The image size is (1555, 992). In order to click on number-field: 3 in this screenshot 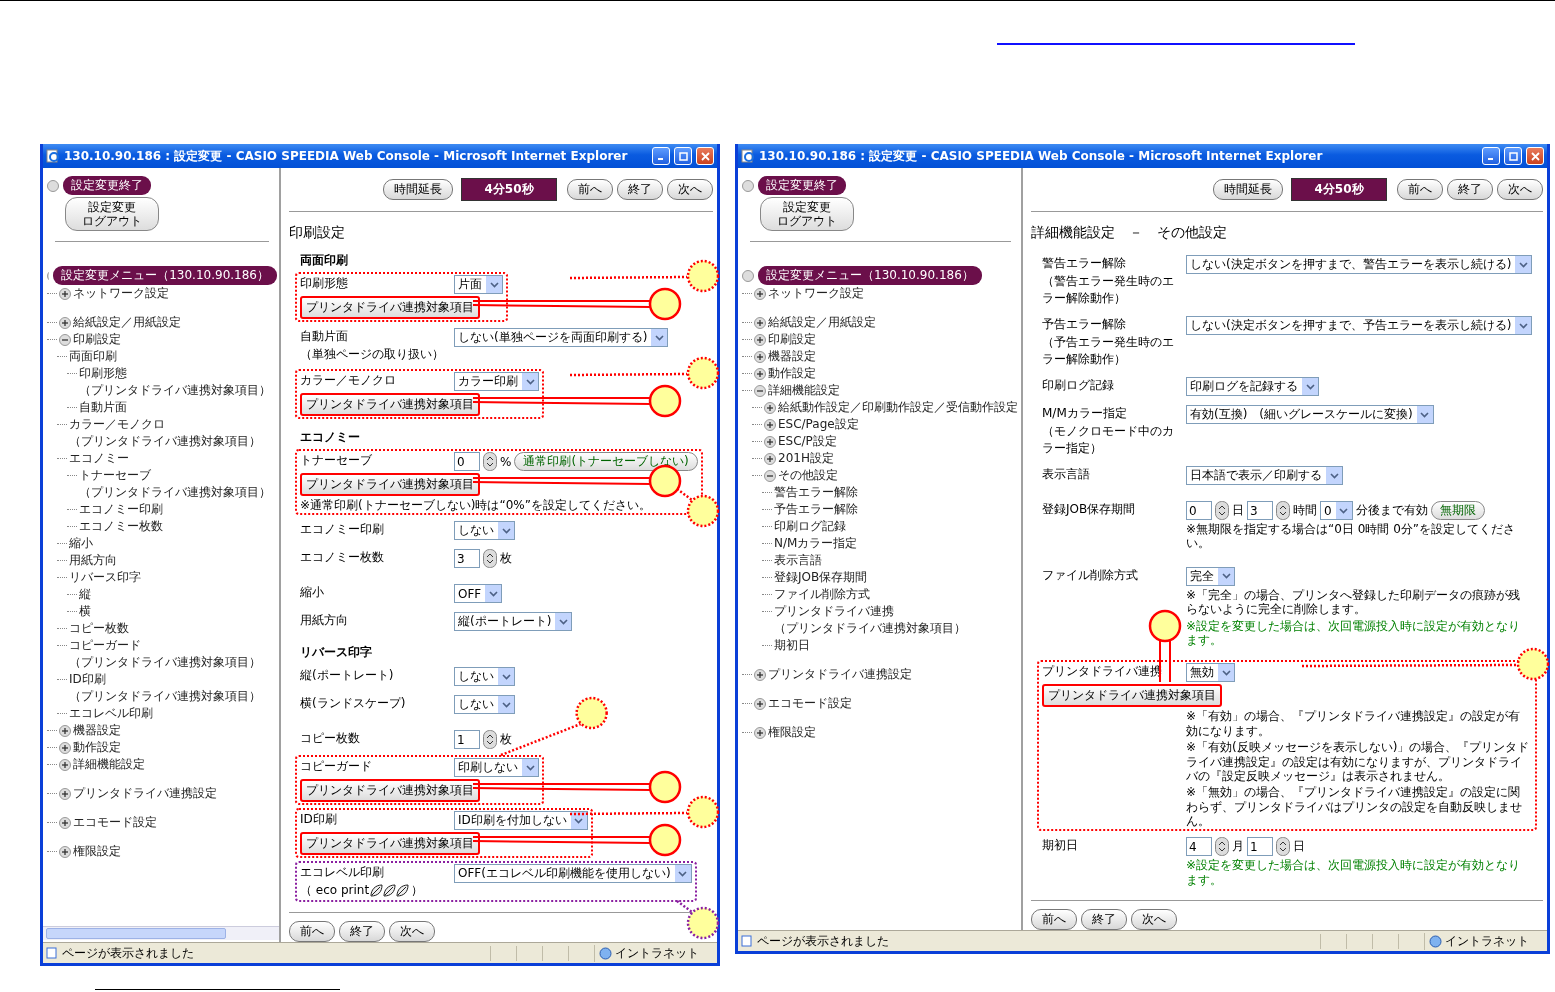, I will do `click(467, 559)`.